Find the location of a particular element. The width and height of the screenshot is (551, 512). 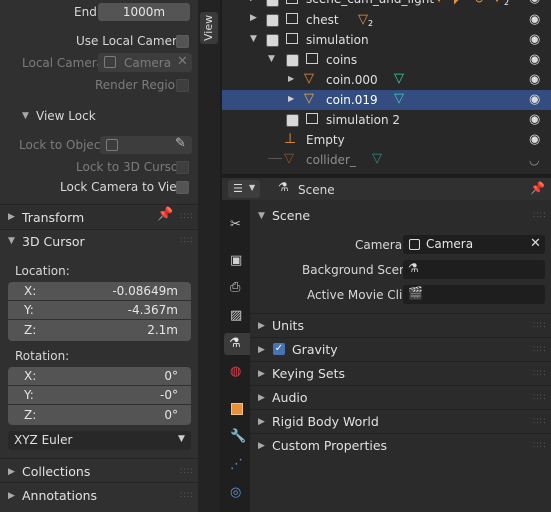

outliner-row: ▽ collider_ ▽ ◡ is located at coordinates (386, 160).